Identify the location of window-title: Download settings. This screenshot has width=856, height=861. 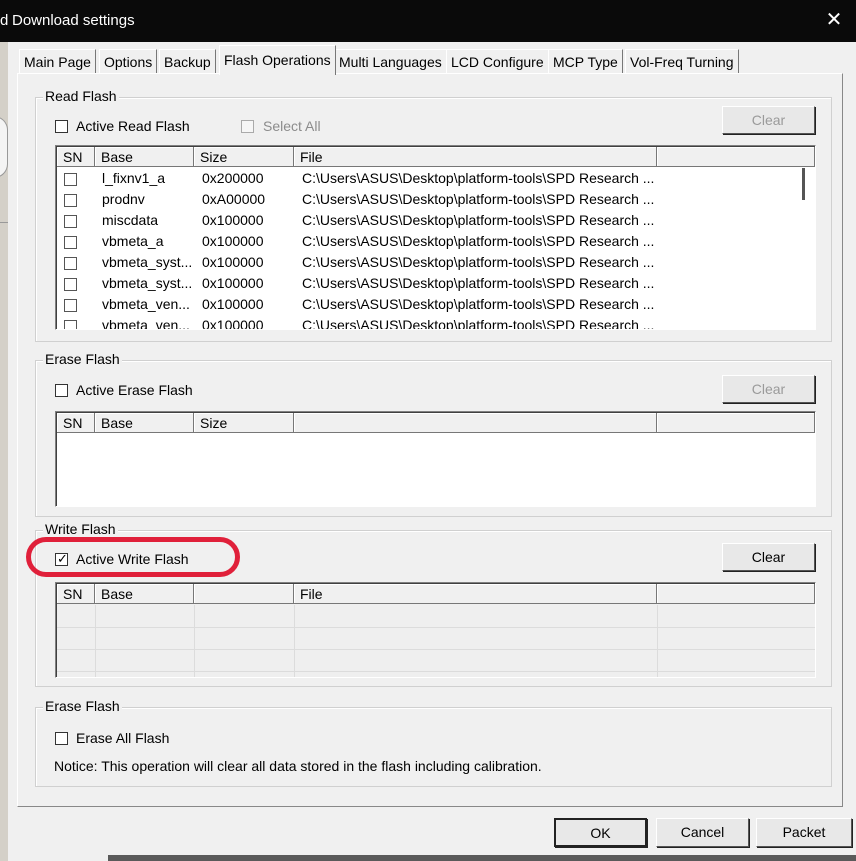
(73, 20).